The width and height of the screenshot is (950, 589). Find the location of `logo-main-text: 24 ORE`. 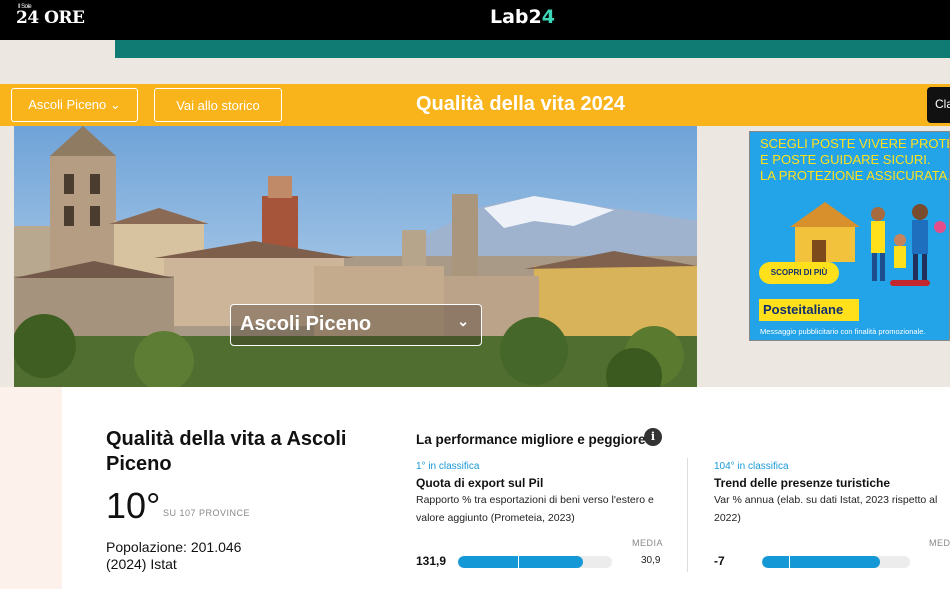

logo-main-text: 24 ORE is located at coordinates (50, 18).